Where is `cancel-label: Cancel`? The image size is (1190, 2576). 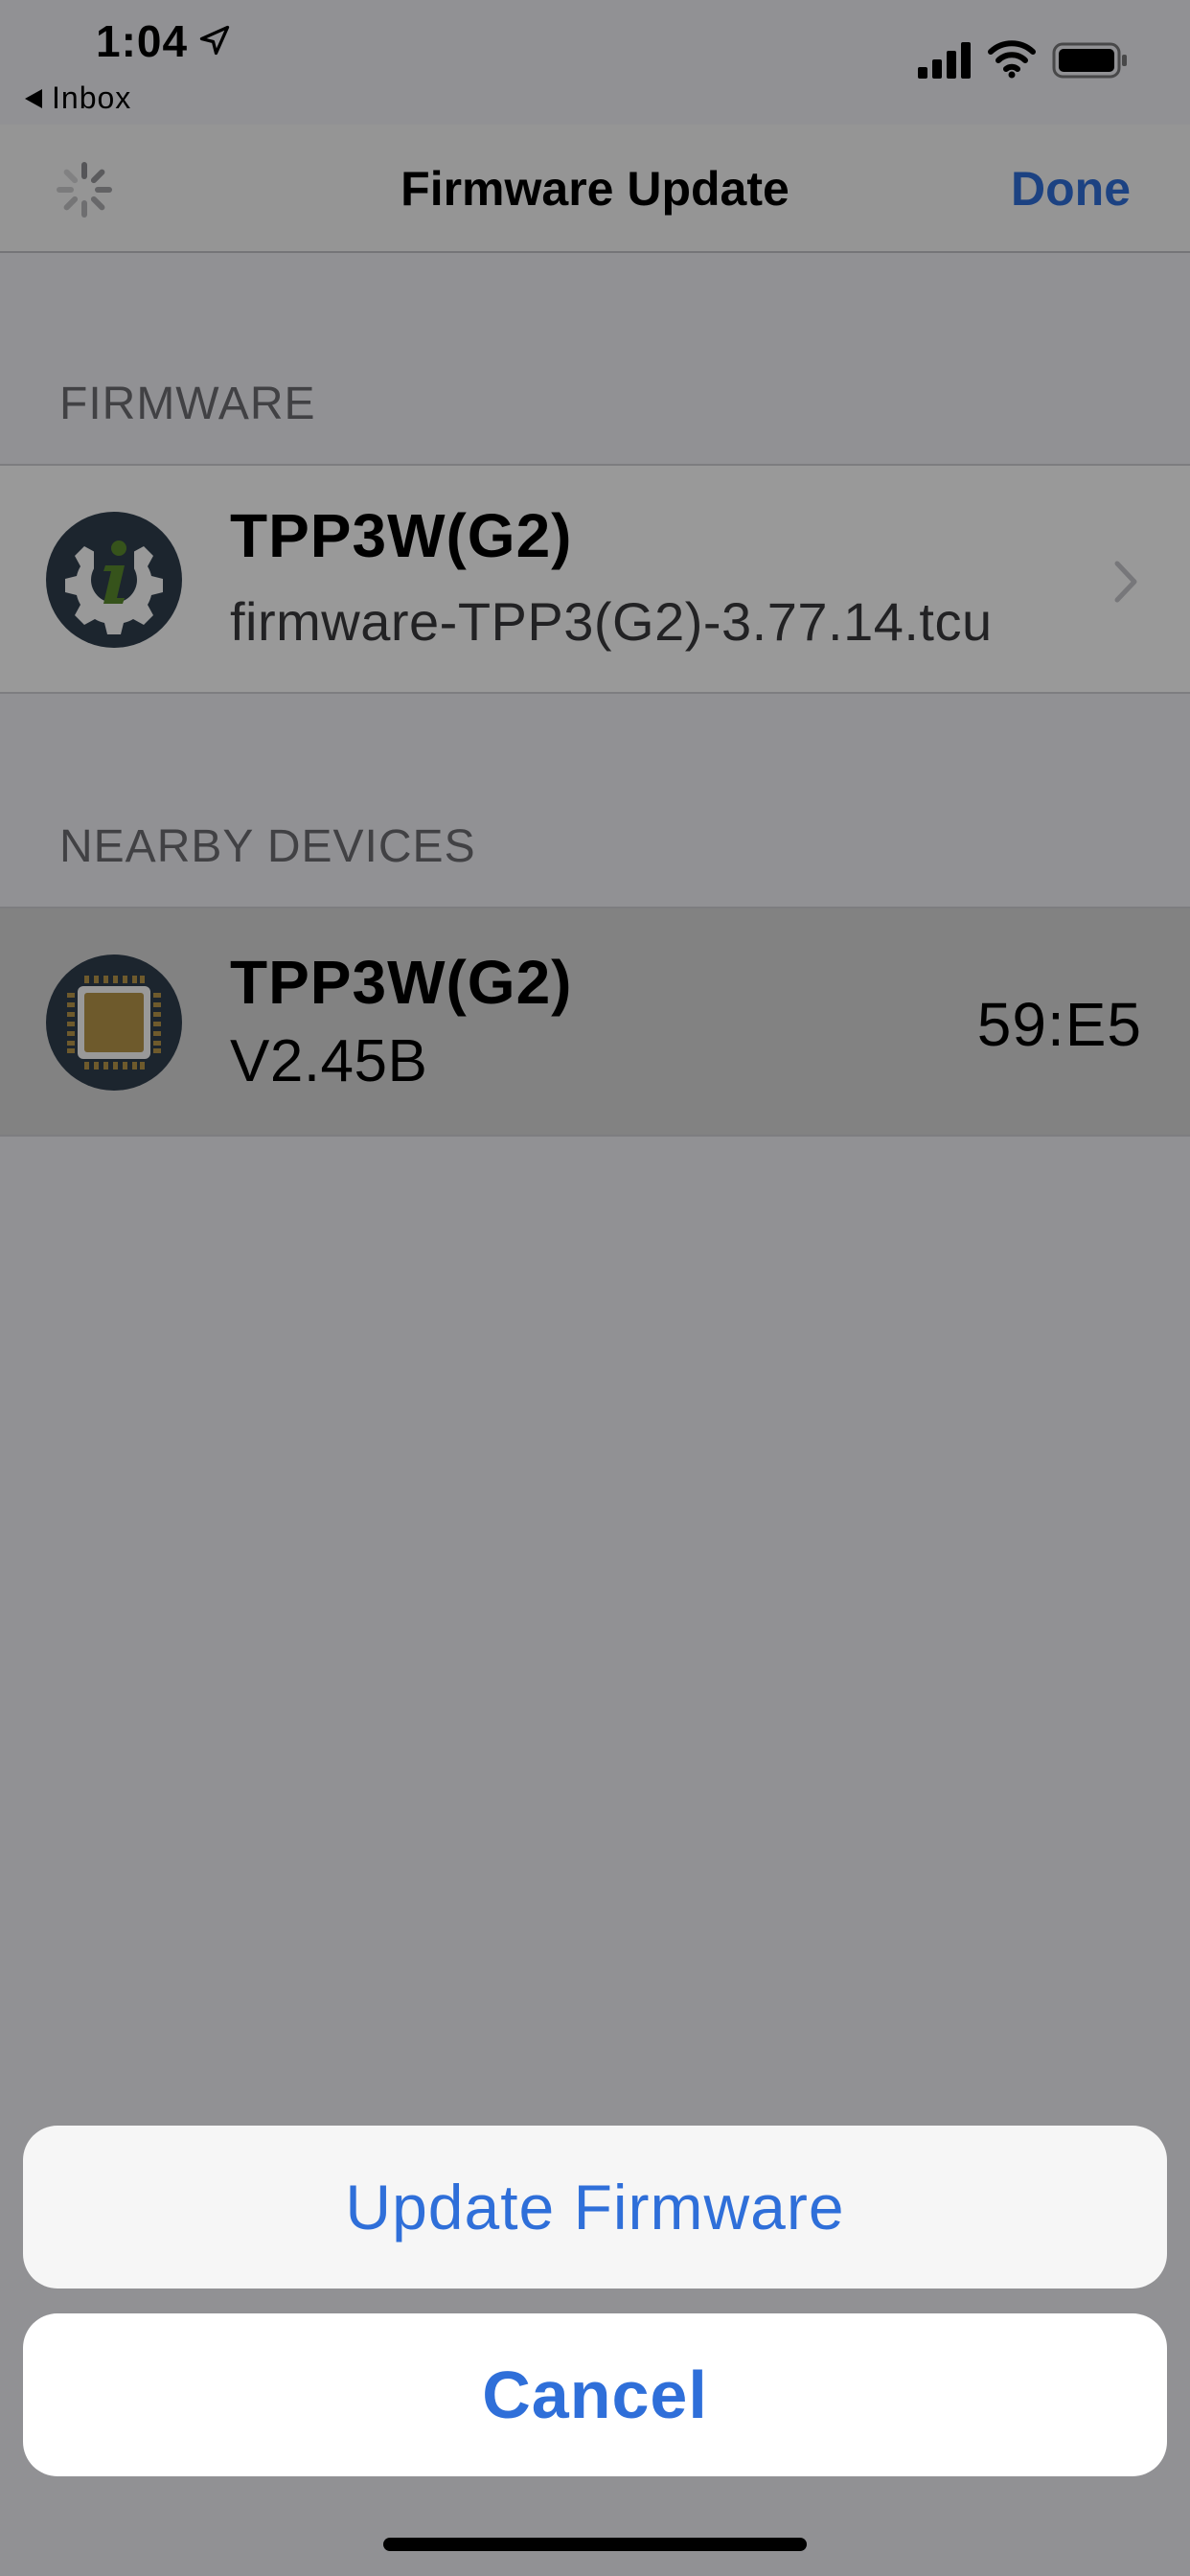 cancel-label: Cancel is located at coordinates (595, 2395).